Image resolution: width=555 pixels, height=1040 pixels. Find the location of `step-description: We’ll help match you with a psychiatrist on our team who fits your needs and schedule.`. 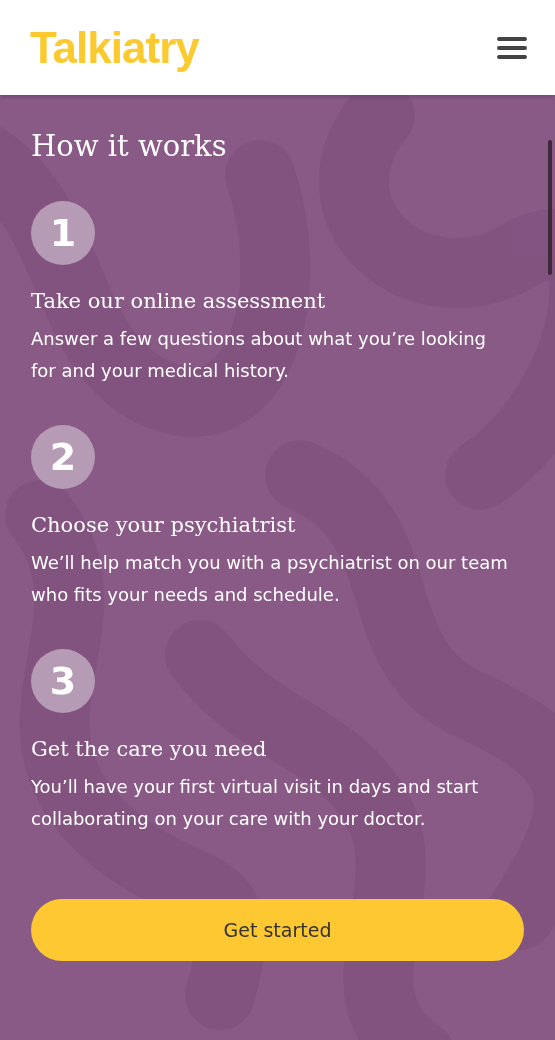

step-description: We’ll help match you with a psychiatrist on our team who fits your needs and schedule. is located at coordinates (270, 579).